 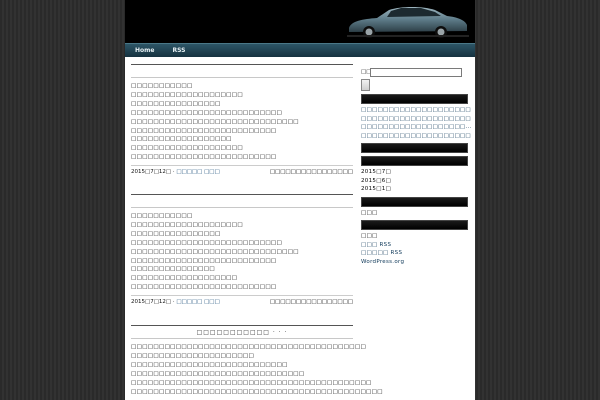 What do you see at coordinates (415, 245) in the screenshot?
I see `meta-link: □□□ RSS` at bounding box center [415, 245].